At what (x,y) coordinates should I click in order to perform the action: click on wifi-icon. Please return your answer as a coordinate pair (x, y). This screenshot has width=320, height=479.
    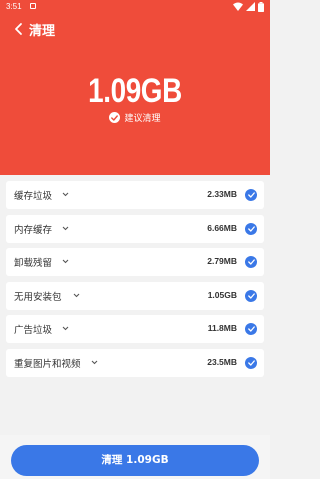
    Looking at the image, I should click on (238, 6).